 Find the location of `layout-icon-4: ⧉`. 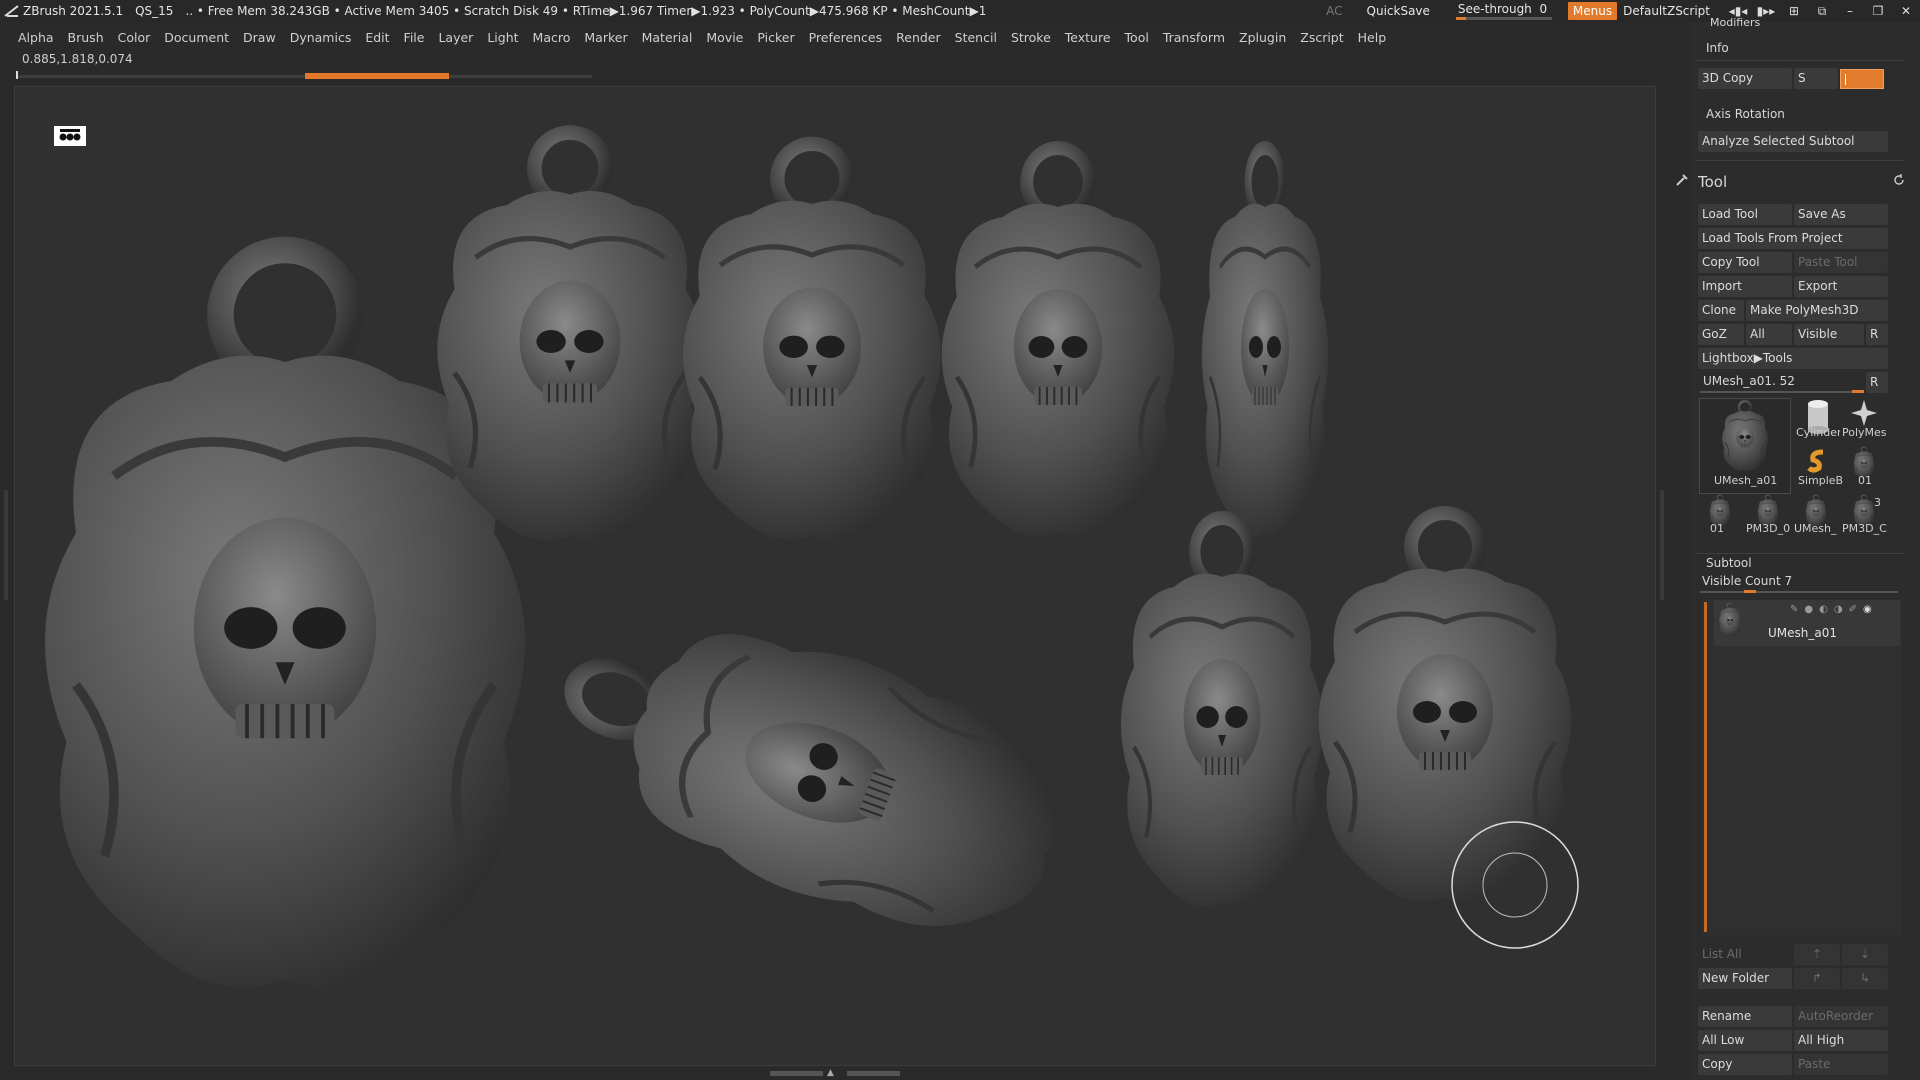

layout-icon-4: ⧉ is located at coordinates (1822, 11).